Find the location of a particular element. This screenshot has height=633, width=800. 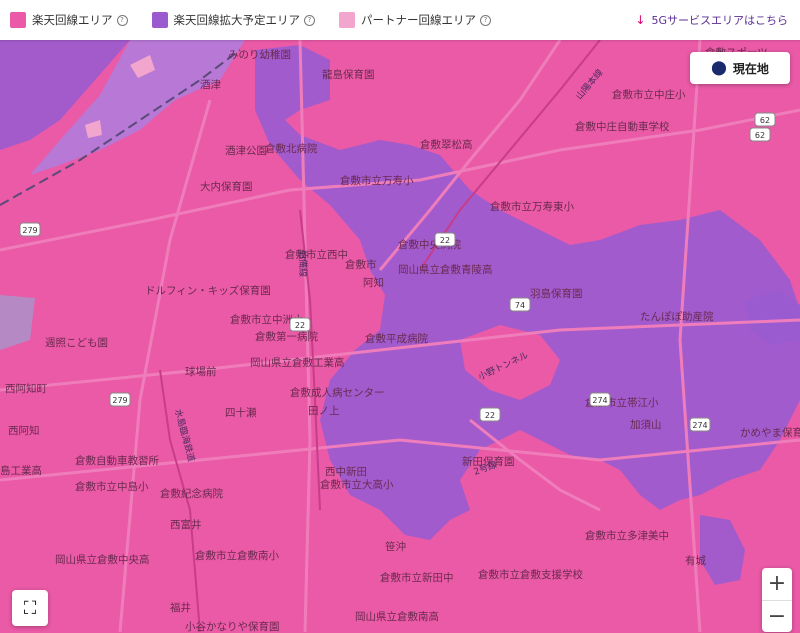

fullscreen-icon: ⛶ is located at coordinates (30, 608).